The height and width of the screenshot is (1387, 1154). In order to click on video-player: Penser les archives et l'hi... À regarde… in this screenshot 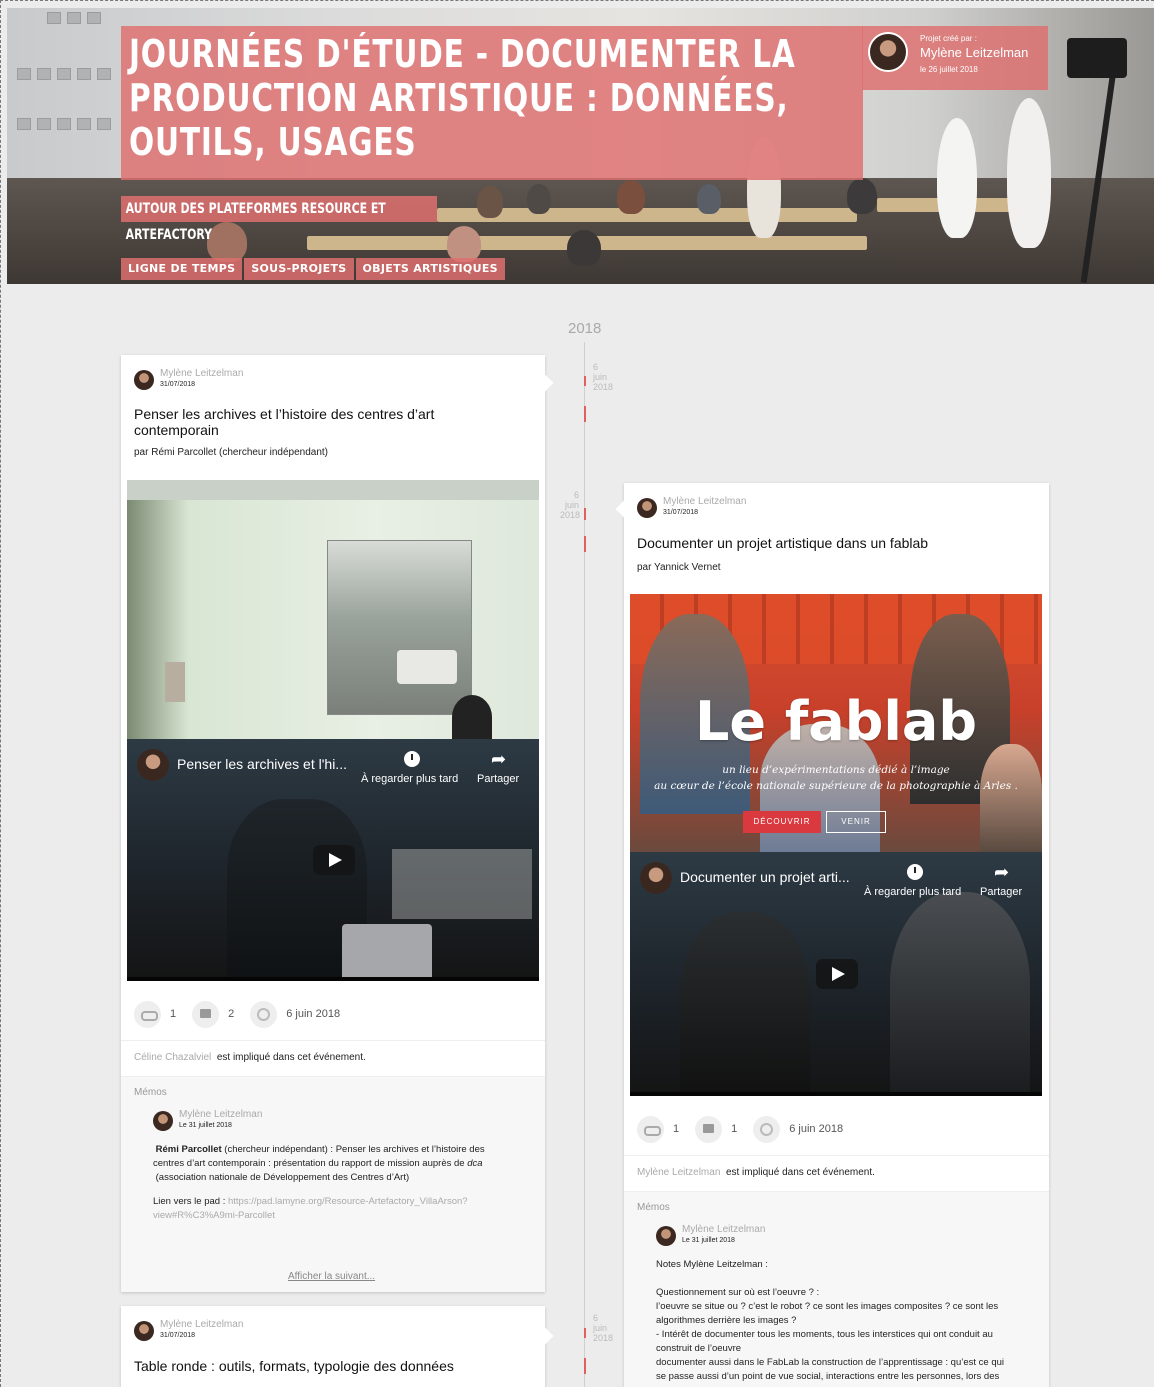, I will do `click(333, 860)`.